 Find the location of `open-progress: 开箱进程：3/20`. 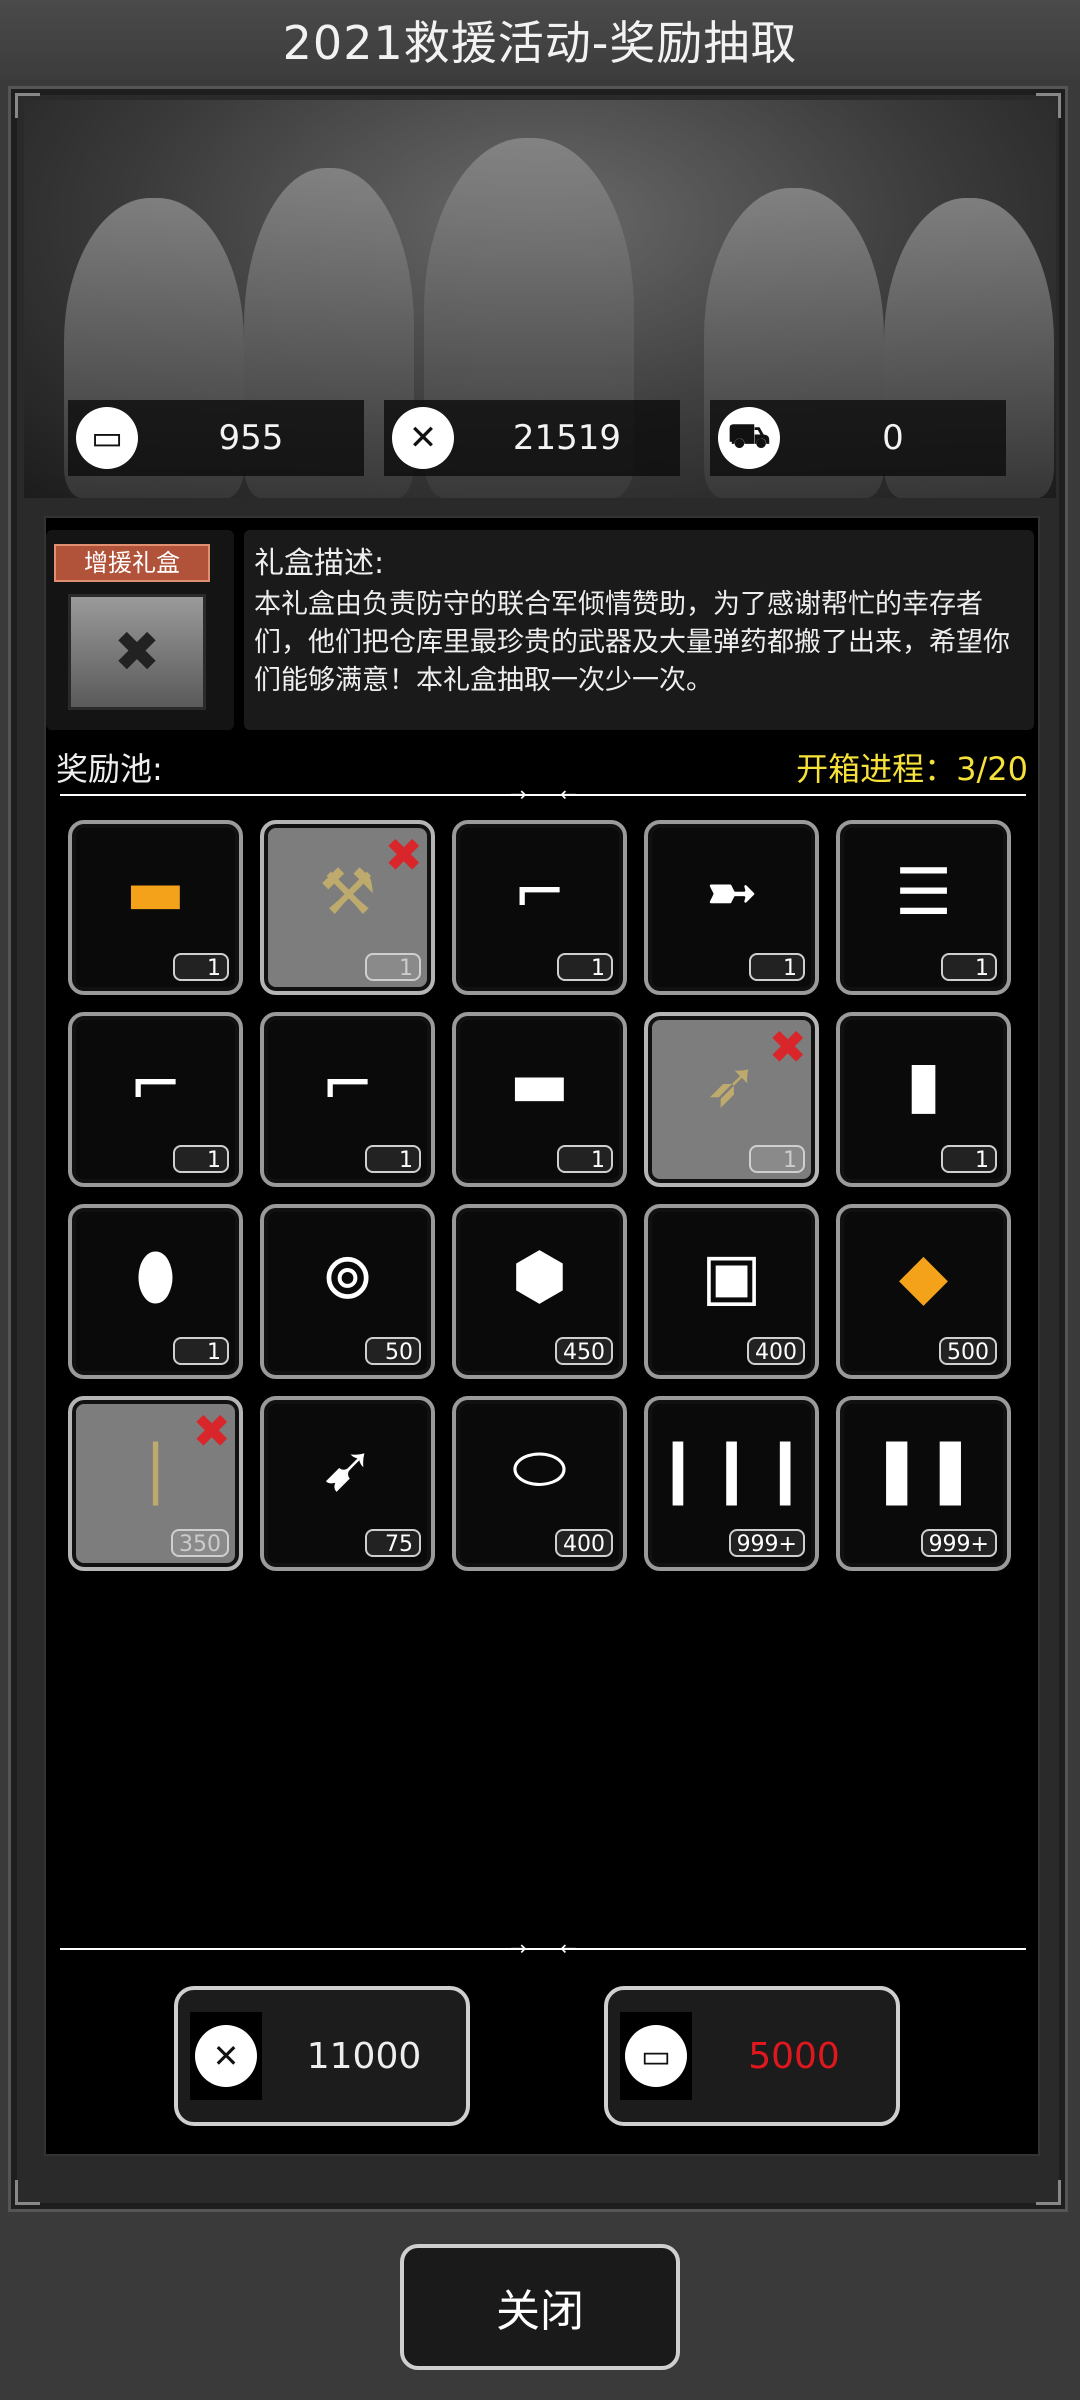

open-progress: 开箱进程：3/20 is located at coordinates (912, 769).